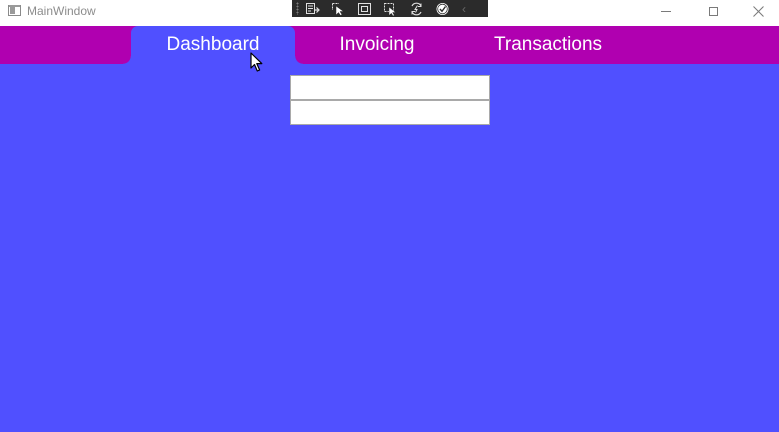 The width and height of the screenshot is (779, 432). Describe the element at coordinates (312, 9) in the screenshot. I see `go-to-live-visual-tree-icon` at that location.